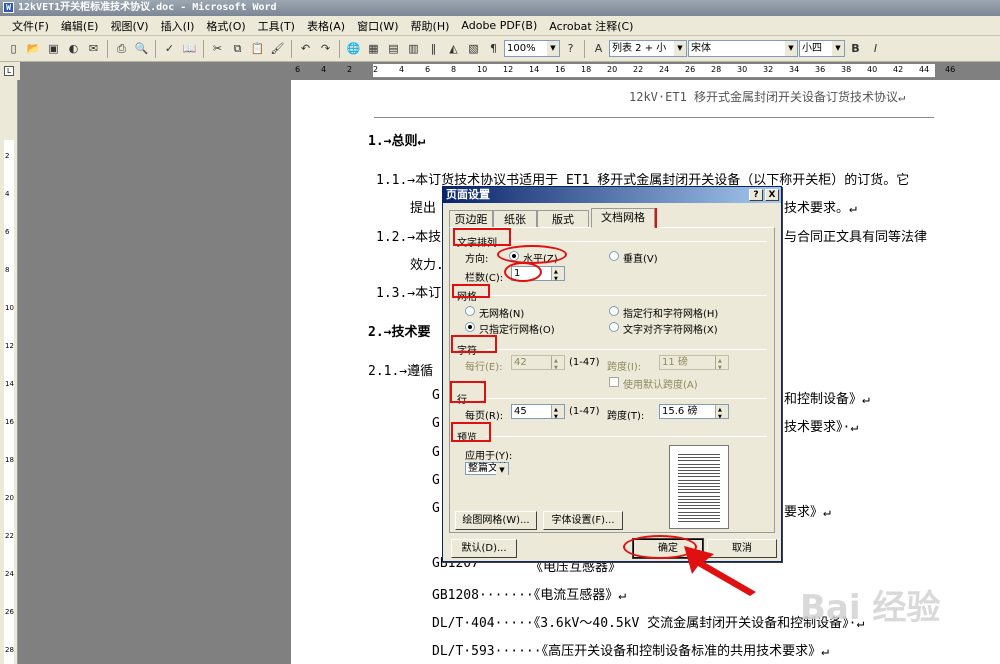  I want to click on drawing-icon: ◭, so click(453, 48).